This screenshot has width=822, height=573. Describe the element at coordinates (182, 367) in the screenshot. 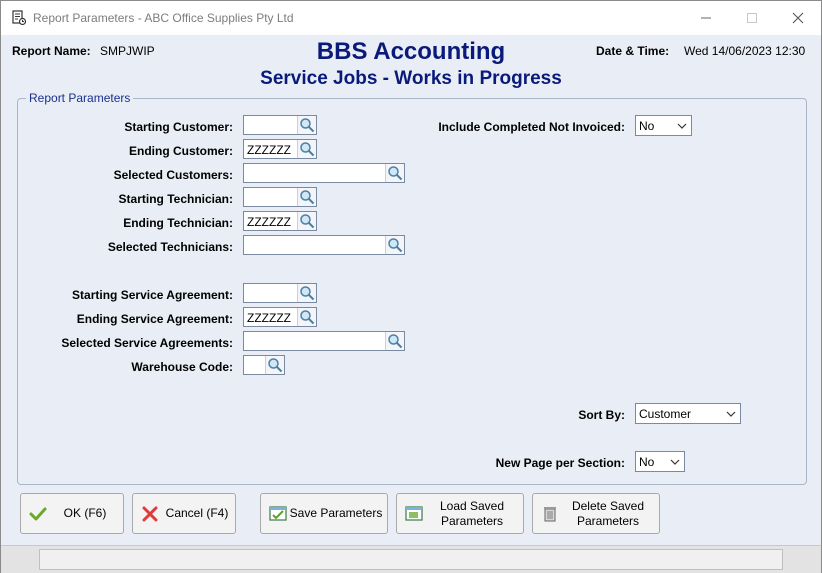

I see `warehouse-code-label: Warehouse Code:` at that location.